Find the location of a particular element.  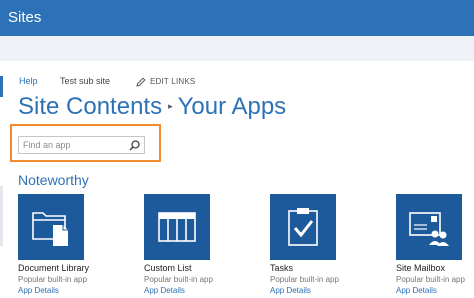

custom-list-icon is located at coordinates (177, 227).